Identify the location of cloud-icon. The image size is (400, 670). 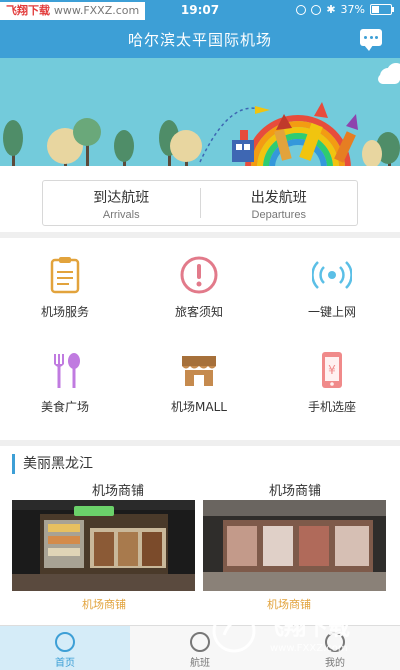
(389, 73).